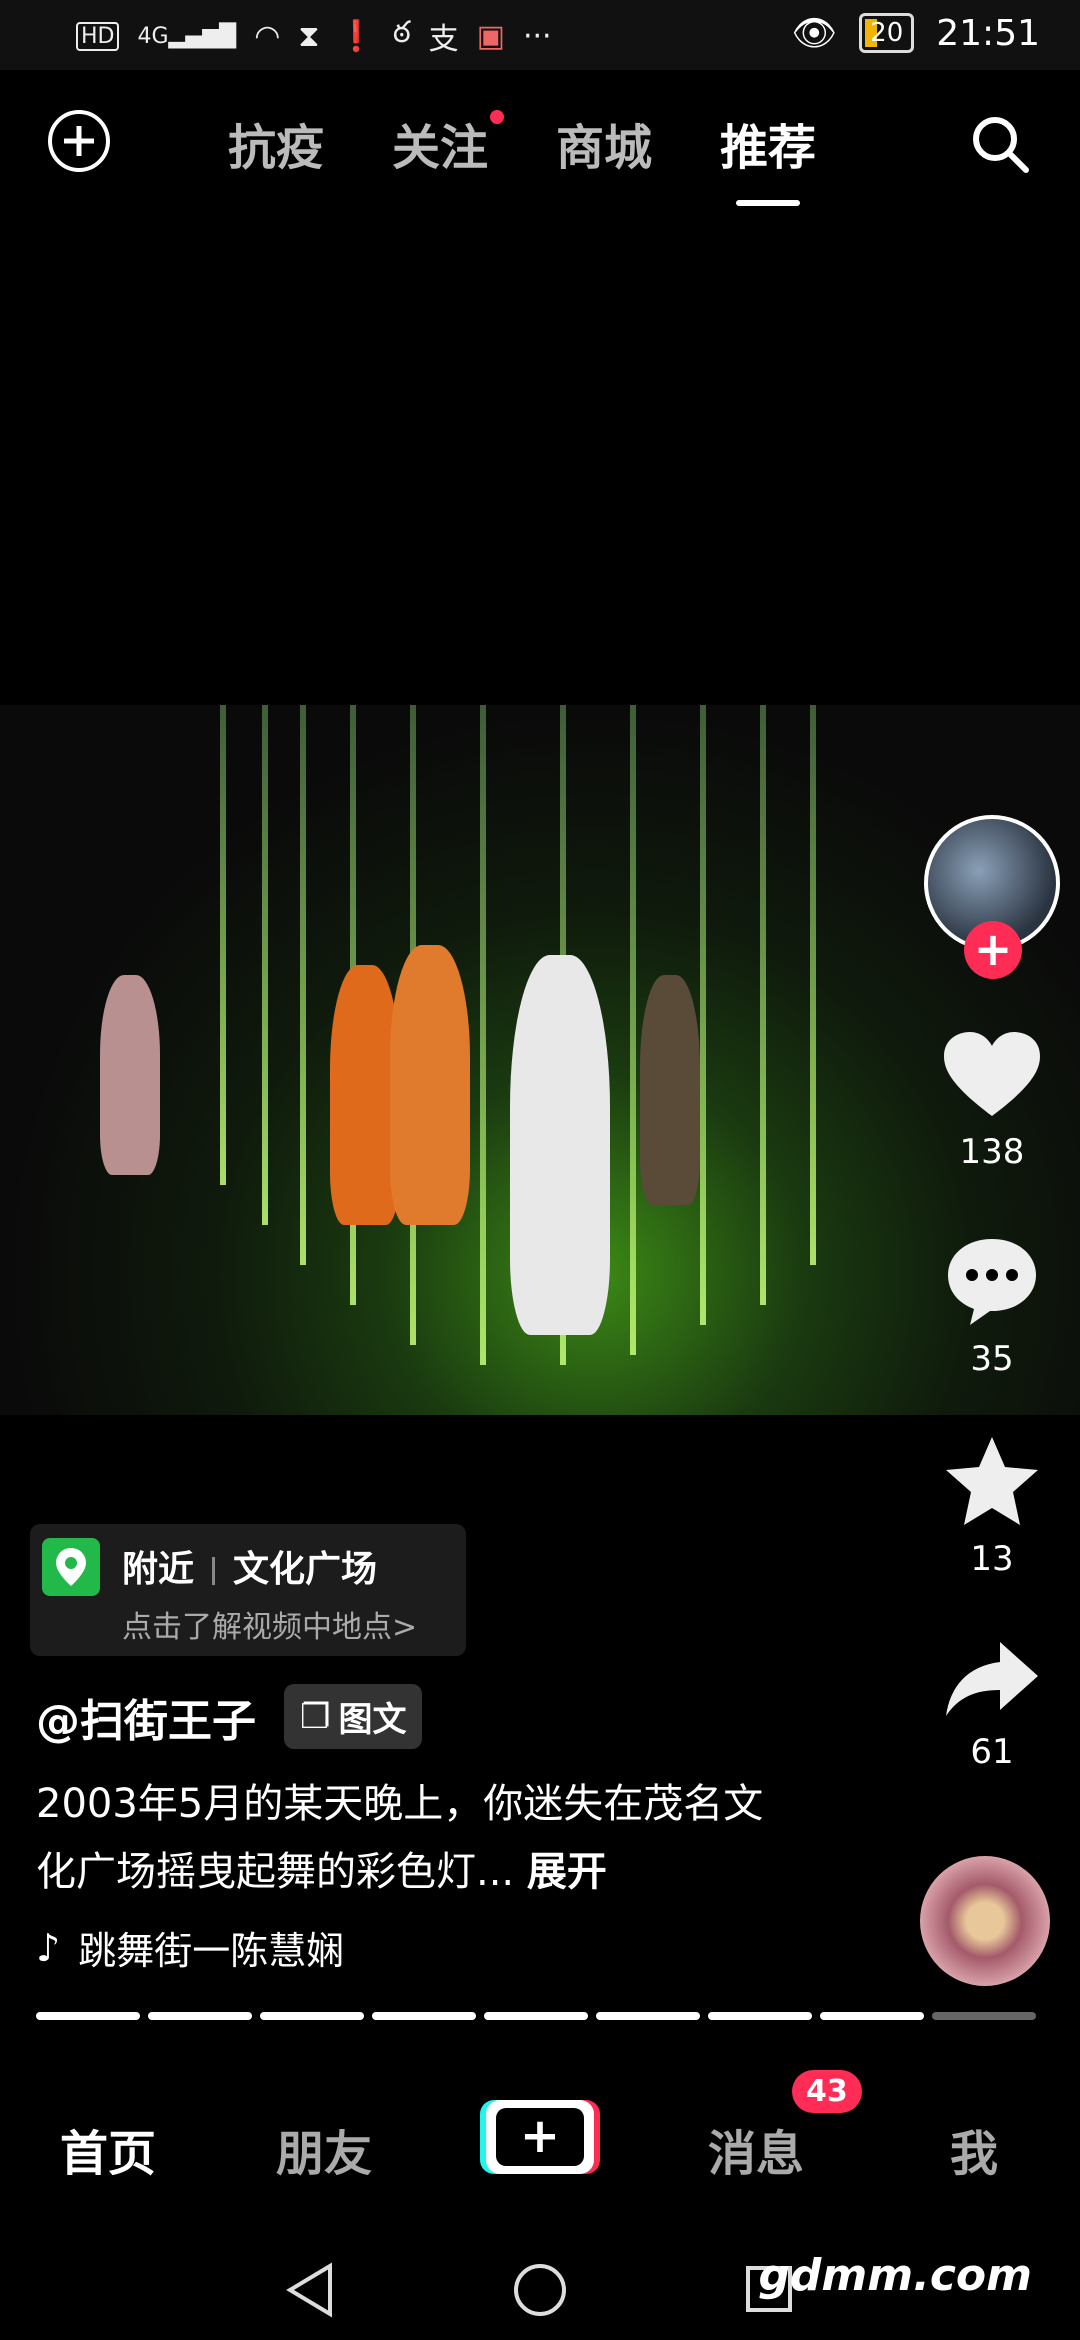 Image resolution: width=1080 pixels, height=2340 pixels. What do you see at coordinates (315, 1716) in the screenshot?
I see `gallery-icon: ❐` at bounding box center [315, 1716].